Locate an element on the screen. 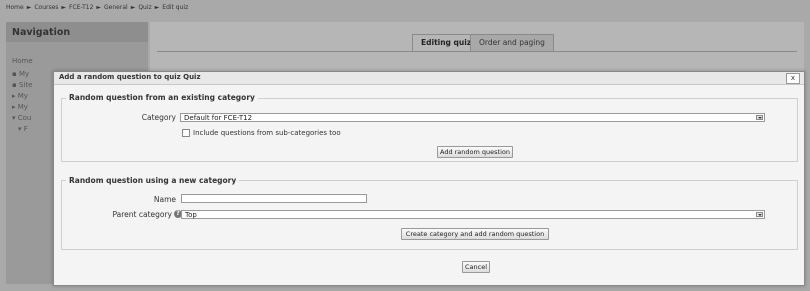 This screenshot has height=291, width=810. close-icon: x is located at coordinates (793, 78).